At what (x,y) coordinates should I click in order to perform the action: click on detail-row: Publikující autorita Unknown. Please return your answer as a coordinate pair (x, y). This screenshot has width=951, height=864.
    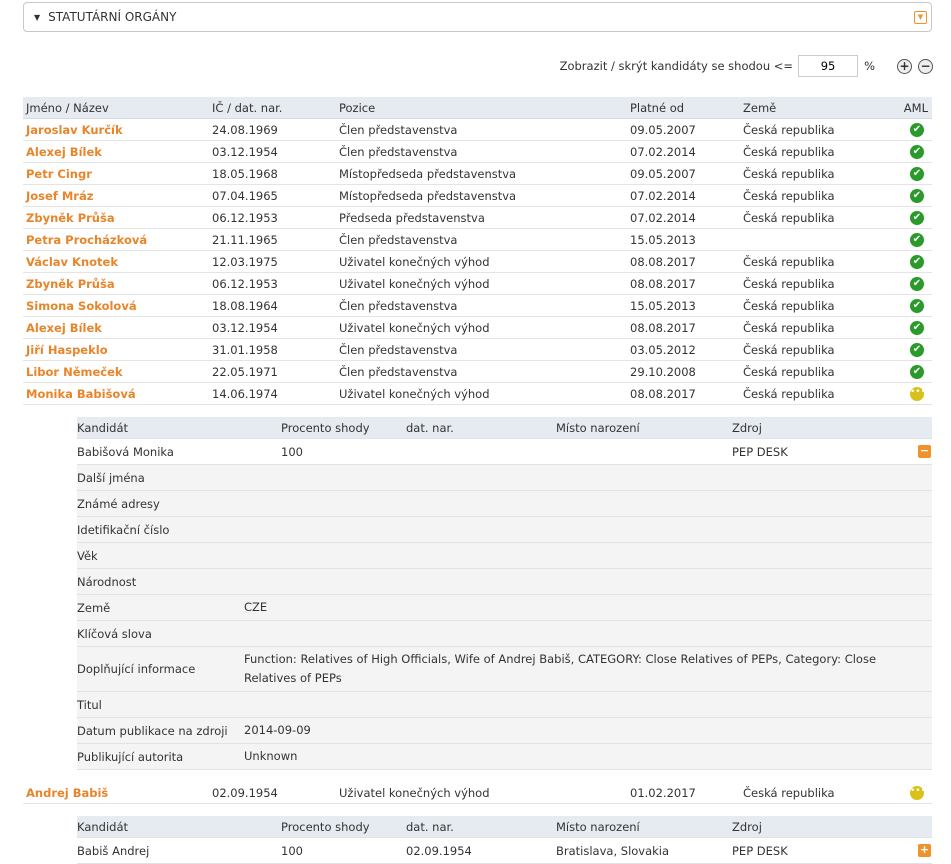
    Looking at the image, I should click on (504, 757).